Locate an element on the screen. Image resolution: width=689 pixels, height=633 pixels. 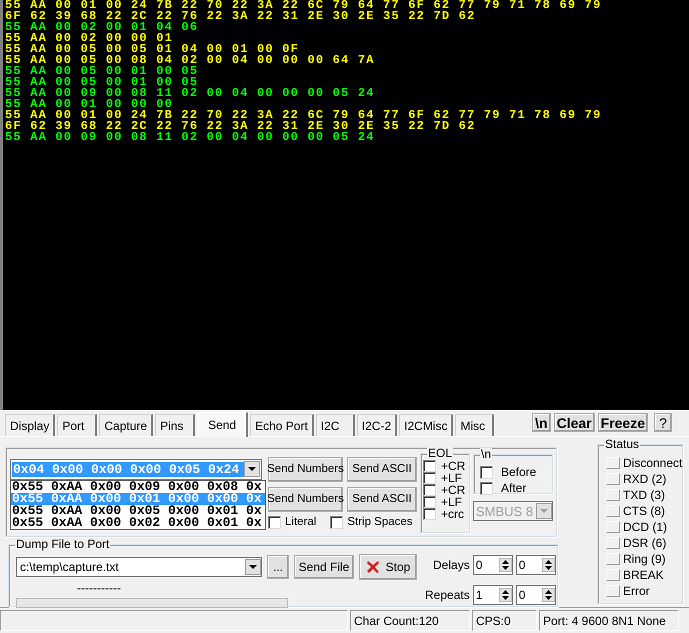
group-title: \n is located at coordinates (486, 454).